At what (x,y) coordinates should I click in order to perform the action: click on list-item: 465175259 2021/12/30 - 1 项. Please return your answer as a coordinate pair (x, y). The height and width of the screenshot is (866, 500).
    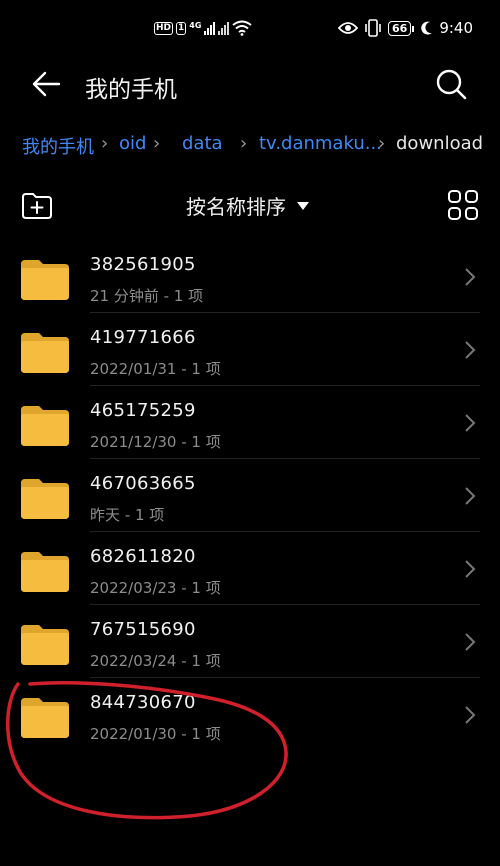
    Looking at the image, I should click on (250, 422).